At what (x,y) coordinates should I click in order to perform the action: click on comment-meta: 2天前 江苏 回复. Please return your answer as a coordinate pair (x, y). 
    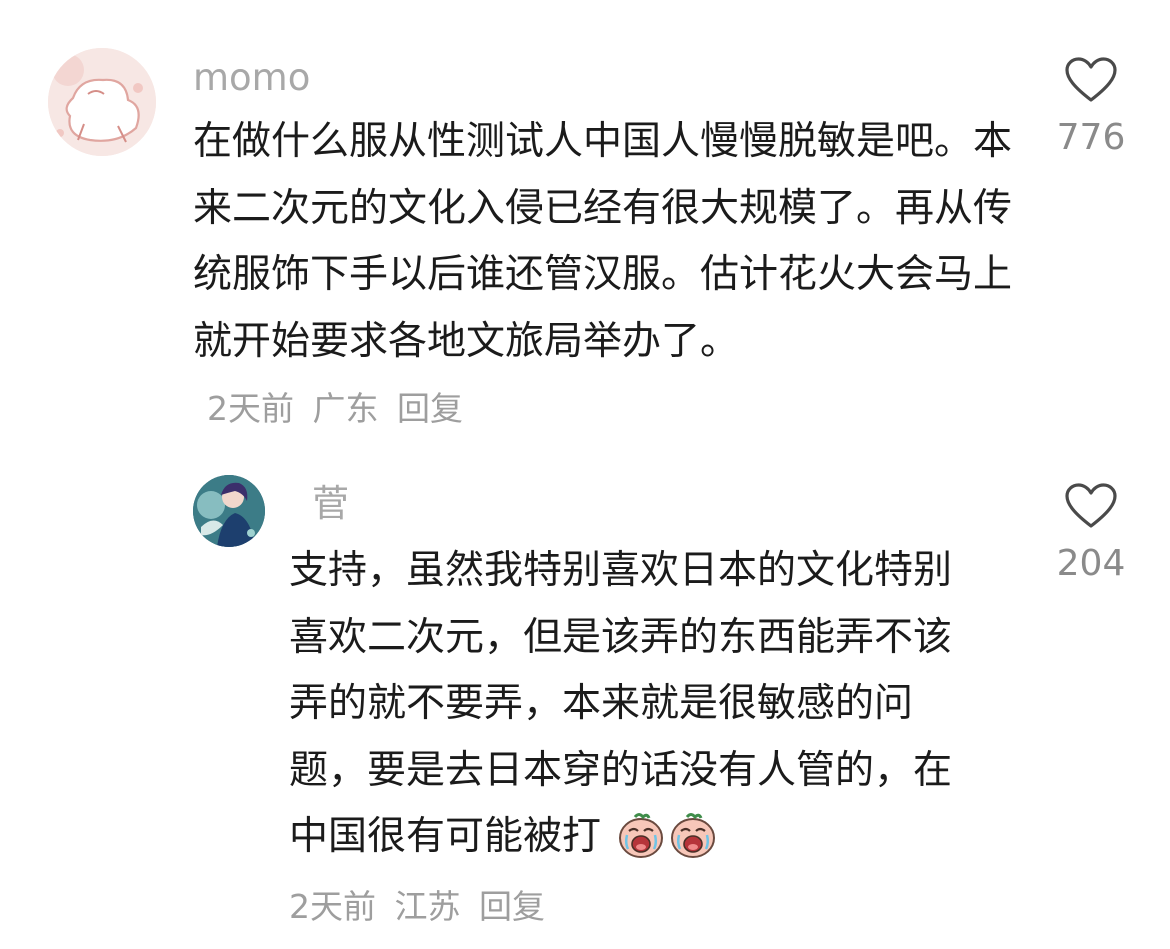
    Looking at the image, I should click on (421, 904).